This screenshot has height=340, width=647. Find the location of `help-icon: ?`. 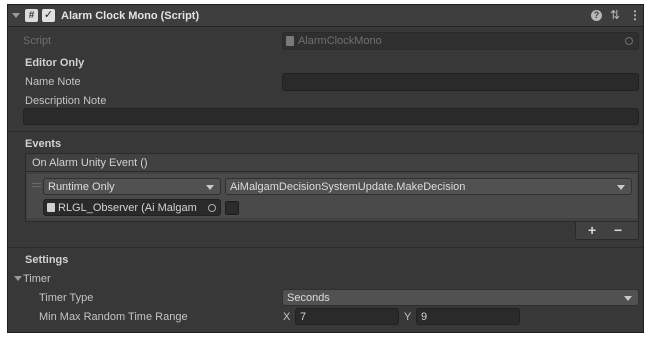

help-icon: ? is located at coordinates (596, 15).